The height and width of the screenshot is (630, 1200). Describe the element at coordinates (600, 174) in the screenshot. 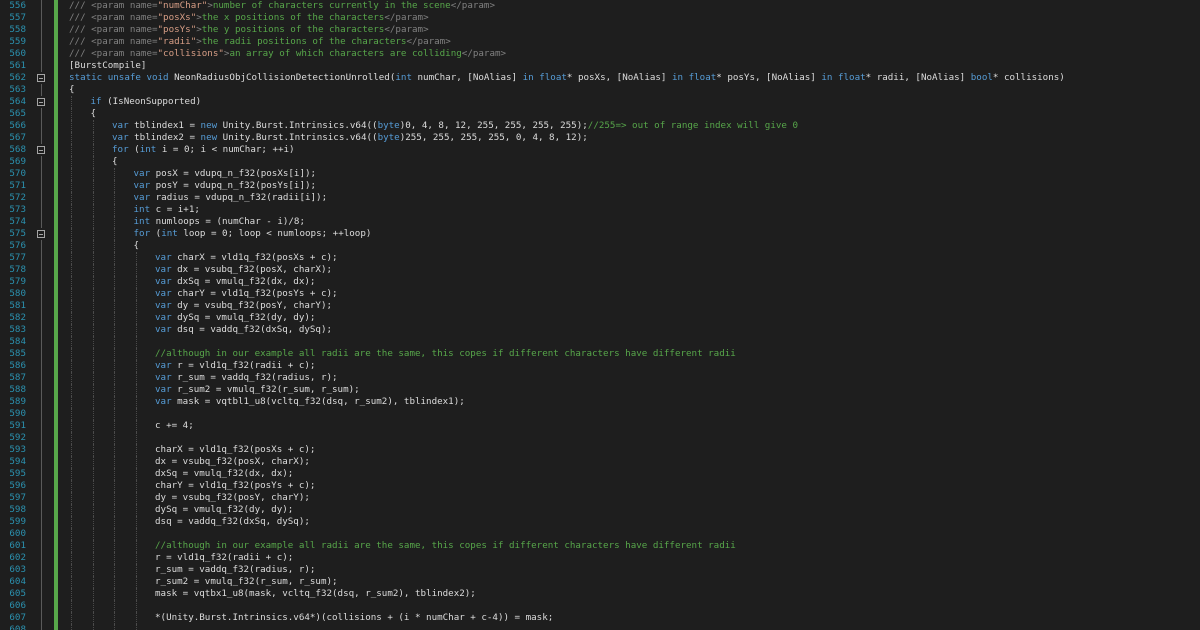

I see `code-line: 570 var posX = vdupq_n_f32(posXs[i]);` at that location.